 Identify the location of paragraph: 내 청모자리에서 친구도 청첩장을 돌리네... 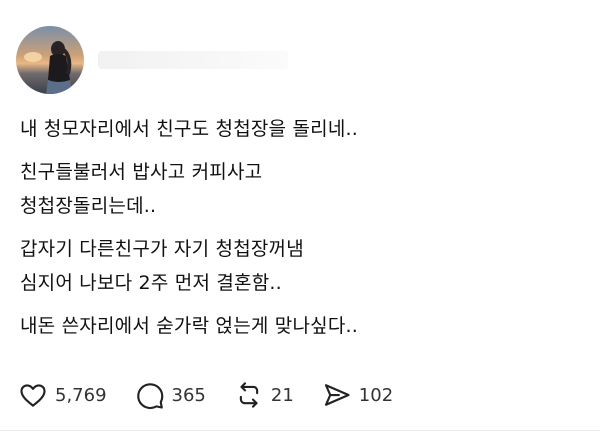
(300, 129).